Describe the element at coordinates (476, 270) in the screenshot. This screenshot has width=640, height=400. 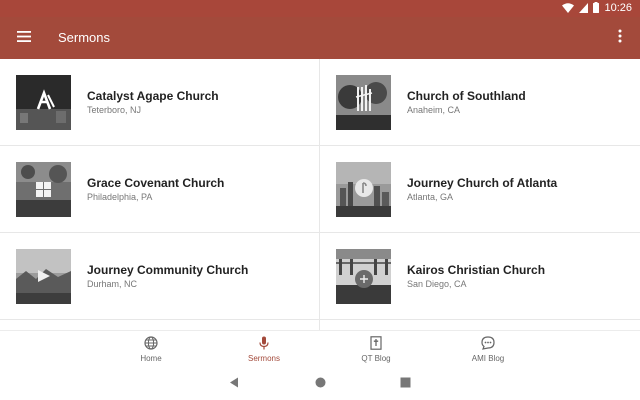
I see `church-name: Kairos Christian Church` at that location.